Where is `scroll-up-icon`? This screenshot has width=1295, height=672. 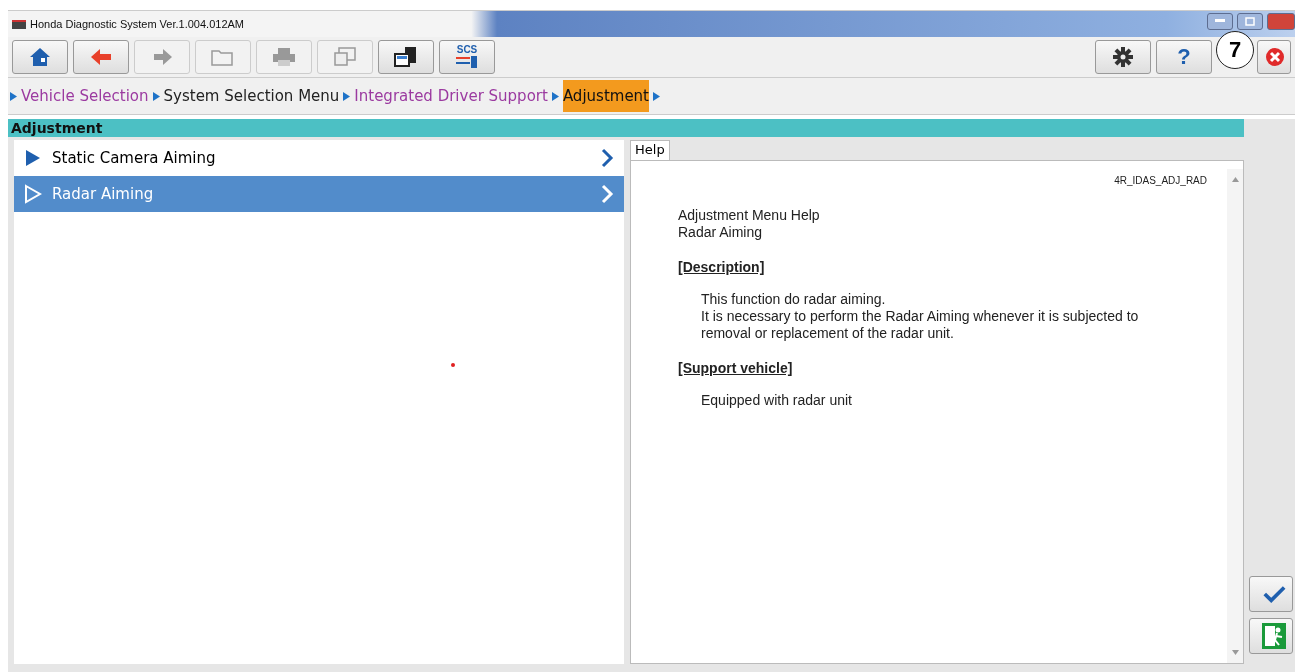
scroll-up-icon is located at coordinates (1235, 179).